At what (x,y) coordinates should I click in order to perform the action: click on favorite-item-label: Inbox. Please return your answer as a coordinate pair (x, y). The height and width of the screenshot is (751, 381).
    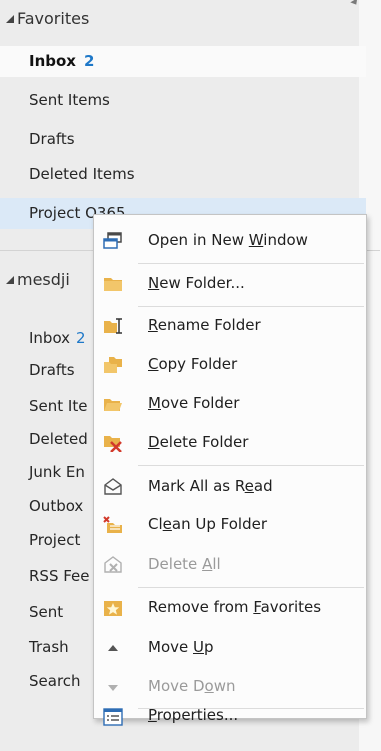
    Looking at the image, I should click on (52, 61).